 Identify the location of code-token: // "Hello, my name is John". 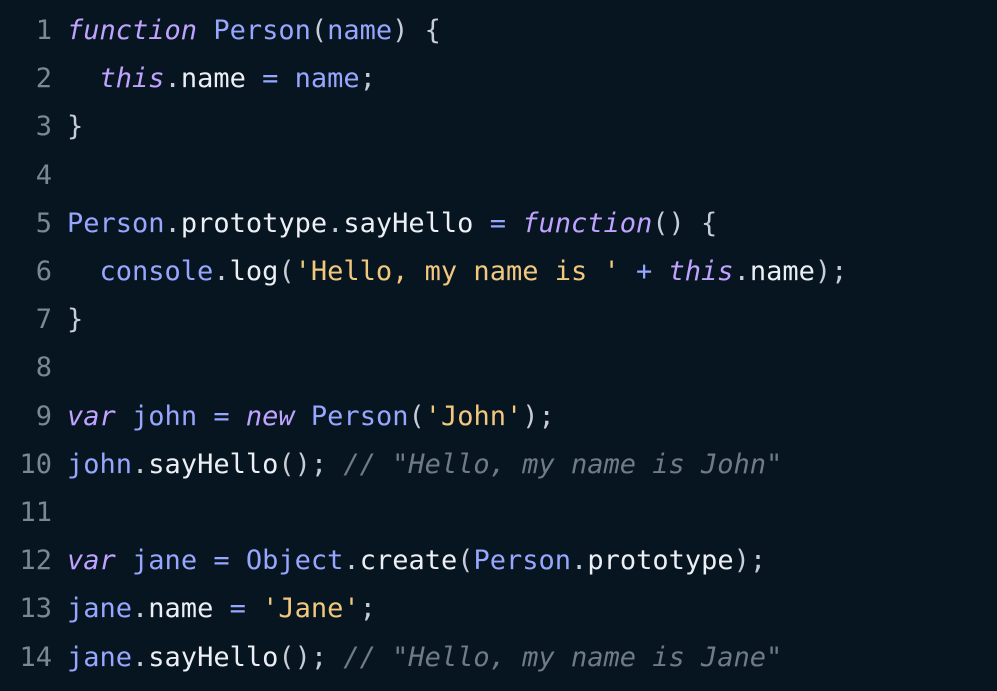
(563, 464).